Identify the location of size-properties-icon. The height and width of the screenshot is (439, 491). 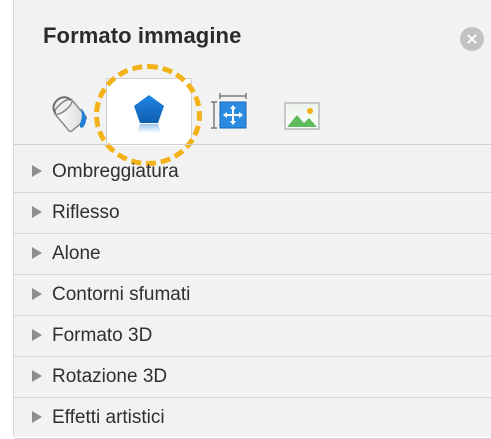
(229, 111).